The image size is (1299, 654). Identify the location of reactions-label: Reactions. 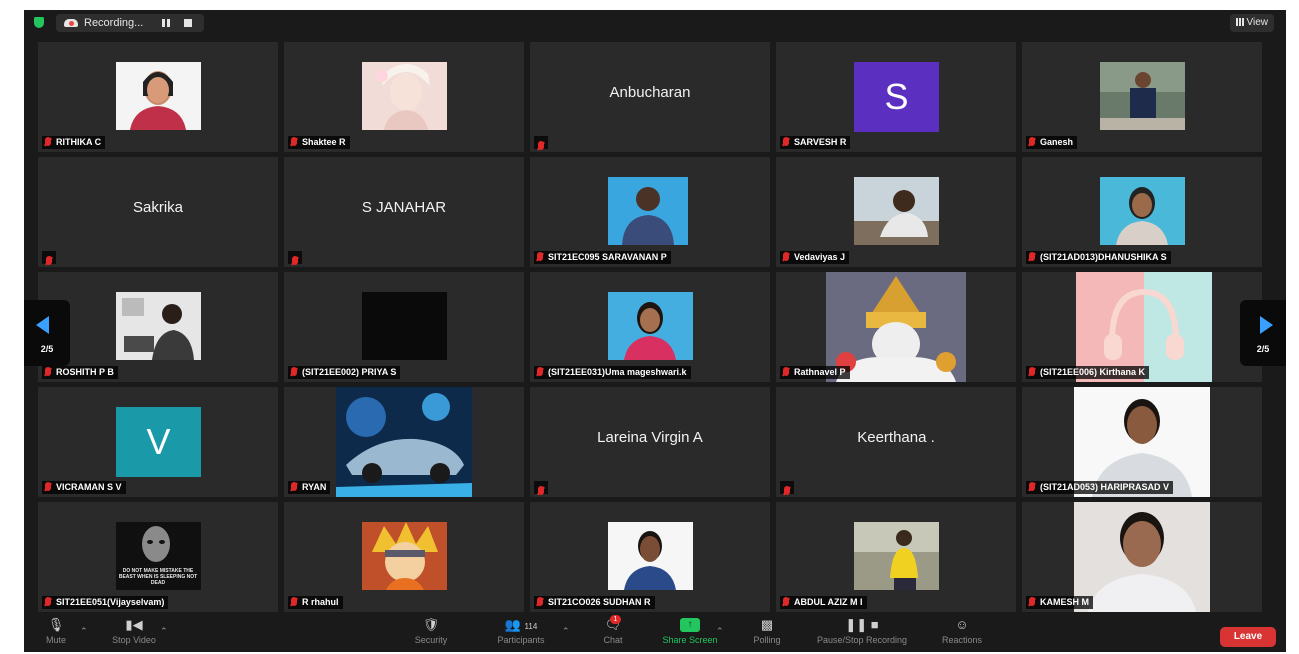
(962, 640).